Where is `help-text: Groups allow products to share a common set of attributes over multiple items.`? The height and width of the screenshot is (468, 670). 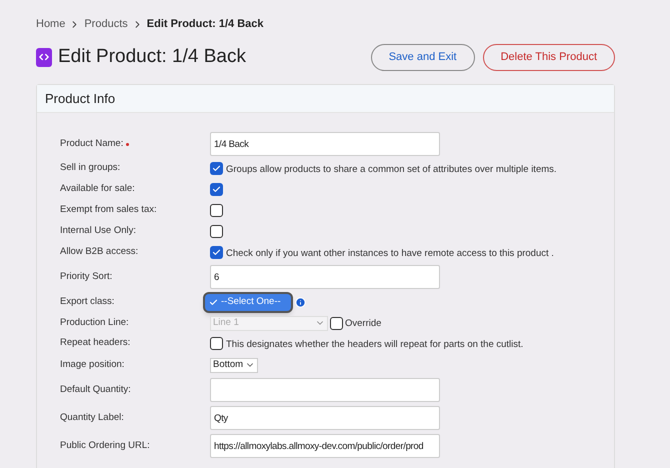 help-text: Groups allow products to share a common set of attributes over multiple items. is located at coordinates (391, 169).